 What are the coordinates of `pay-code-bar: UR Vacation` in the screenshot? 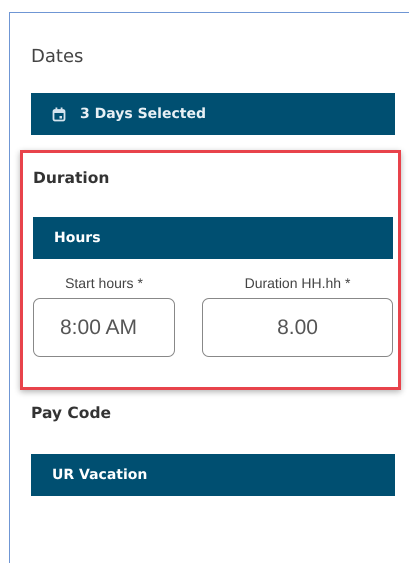 It's located at (213, 475).